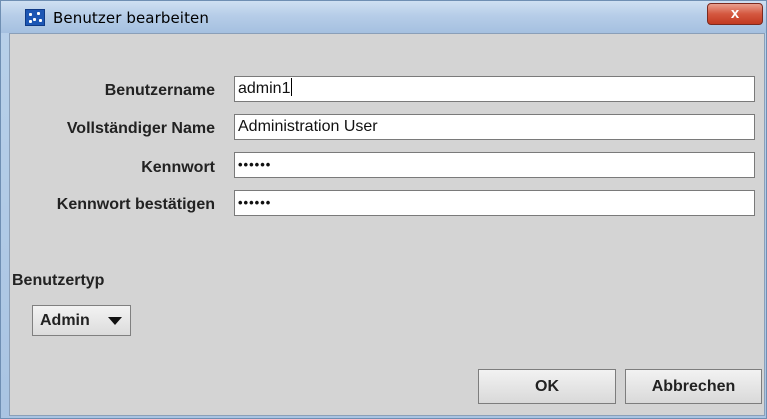 The width and height of the screenshot is (767, 419). I want to click on close-button: x, so click(735, 14).